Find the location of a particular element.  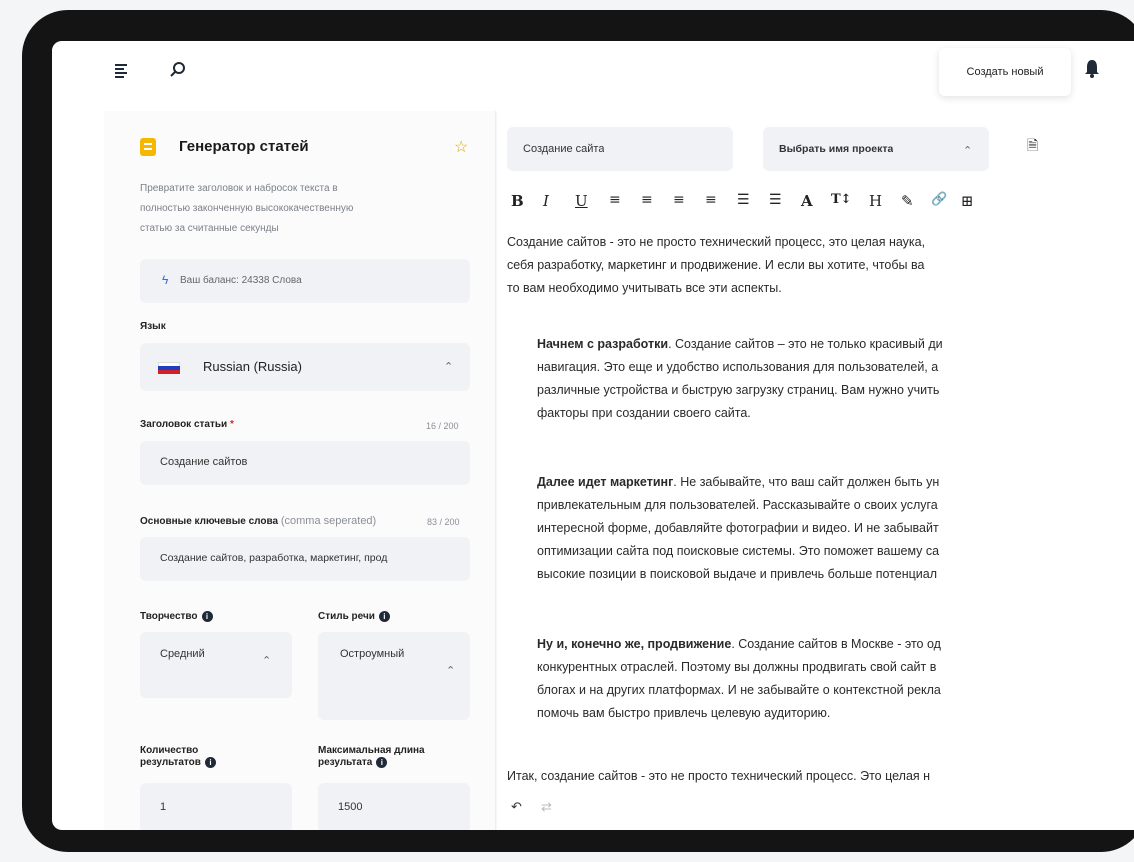

article-title-label: Заголовок статьи * is located at coordinates (187, 424).